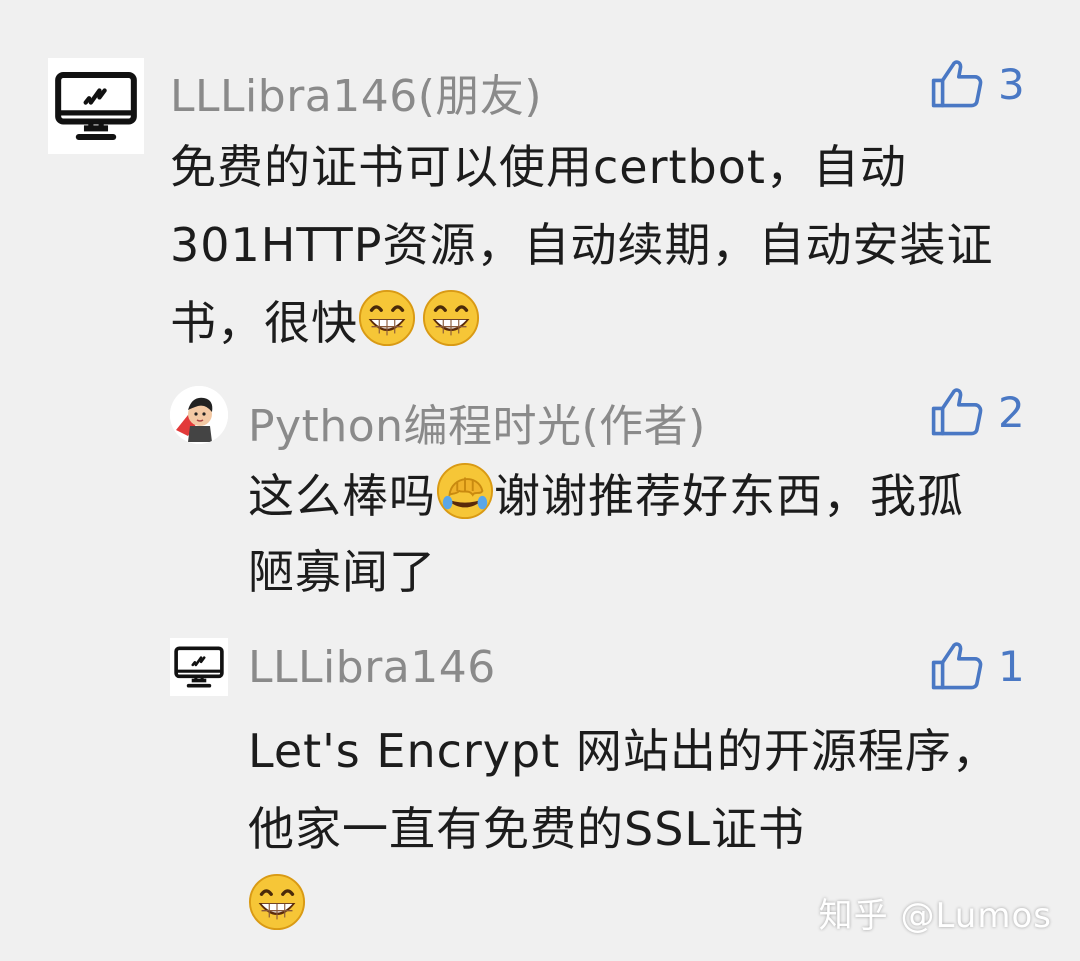 The width and height of the screenshot is (1080, 961). I want to click on watermark: 知乎 @Lumos, so click(935, 916).